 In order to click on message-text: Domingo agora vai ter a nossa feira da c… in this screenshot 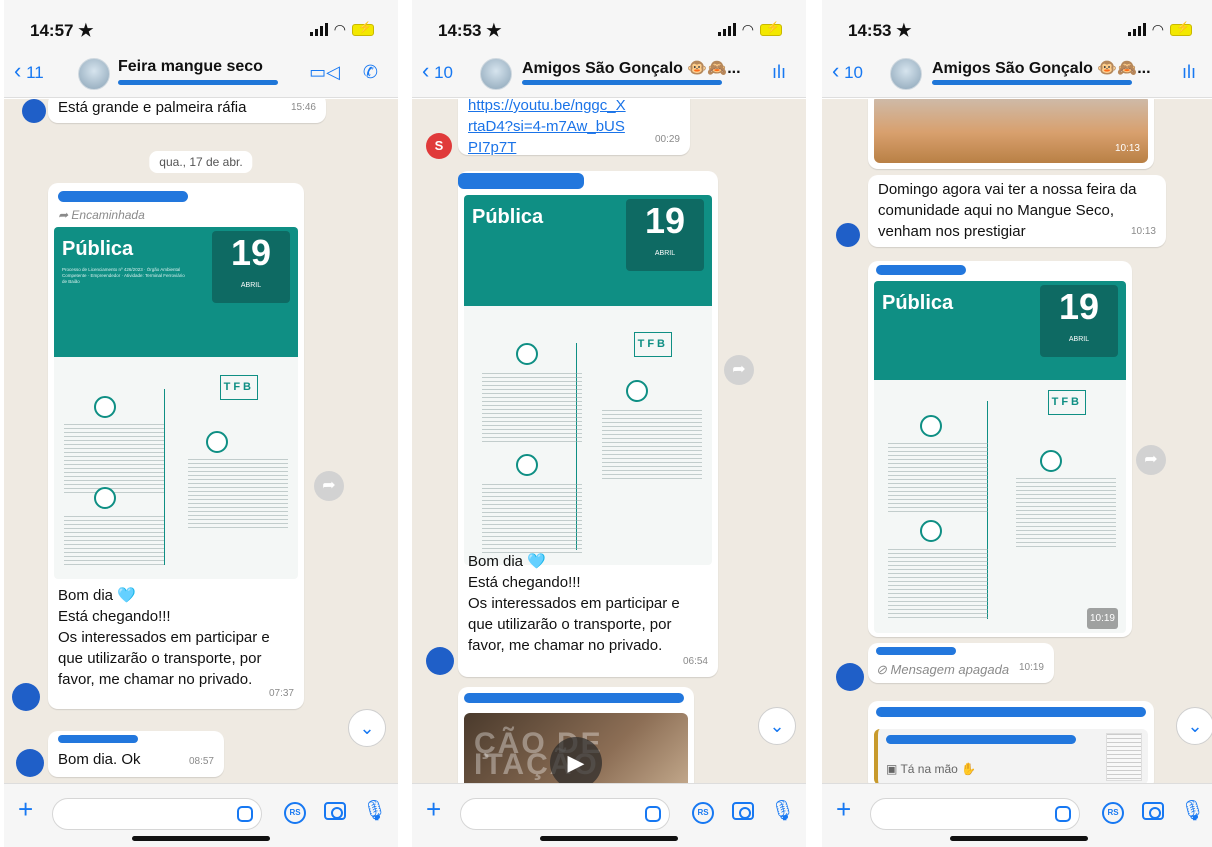, I will do `click(1007, 210)`.